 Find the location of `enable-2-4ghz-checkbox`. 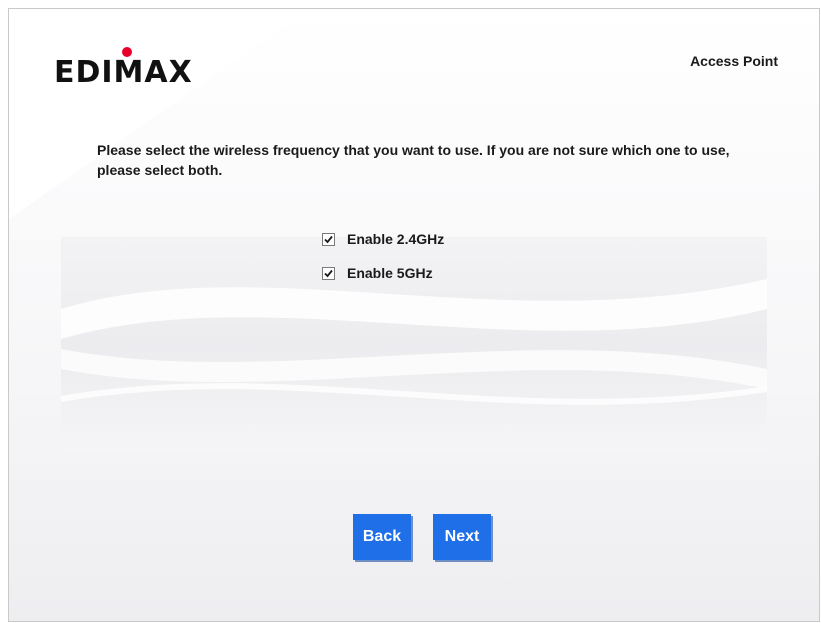

enable-2-4ghz-checkbox is located at coordinates (328, 239).